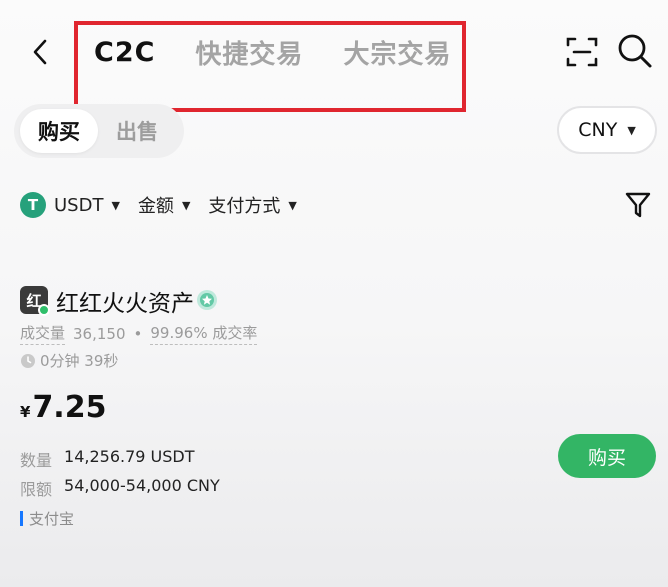 This screenshot has width=668, height=587. What do you see at coordinates (235, 333) in the screenshot?
I see `completion-label: 成交率` at bounding box center [235, 333].